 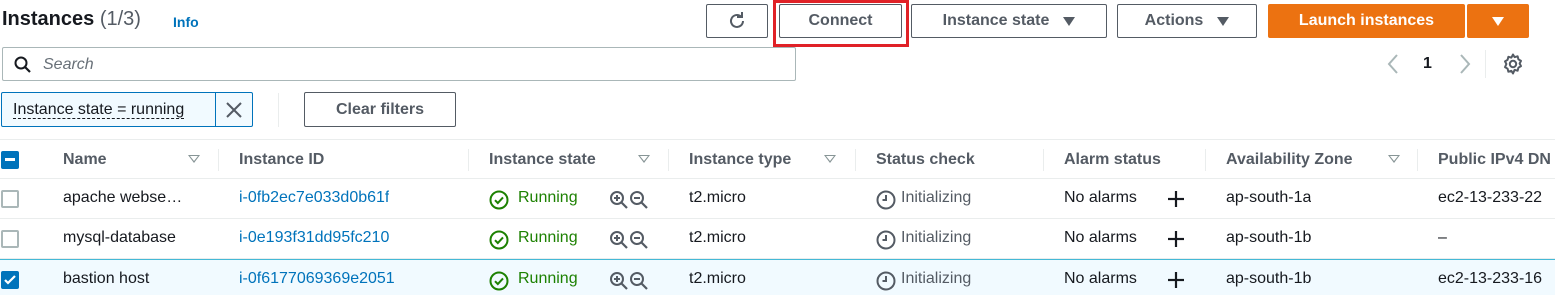 I want to click on column-header-name: Name, so click(x=85, y=160).